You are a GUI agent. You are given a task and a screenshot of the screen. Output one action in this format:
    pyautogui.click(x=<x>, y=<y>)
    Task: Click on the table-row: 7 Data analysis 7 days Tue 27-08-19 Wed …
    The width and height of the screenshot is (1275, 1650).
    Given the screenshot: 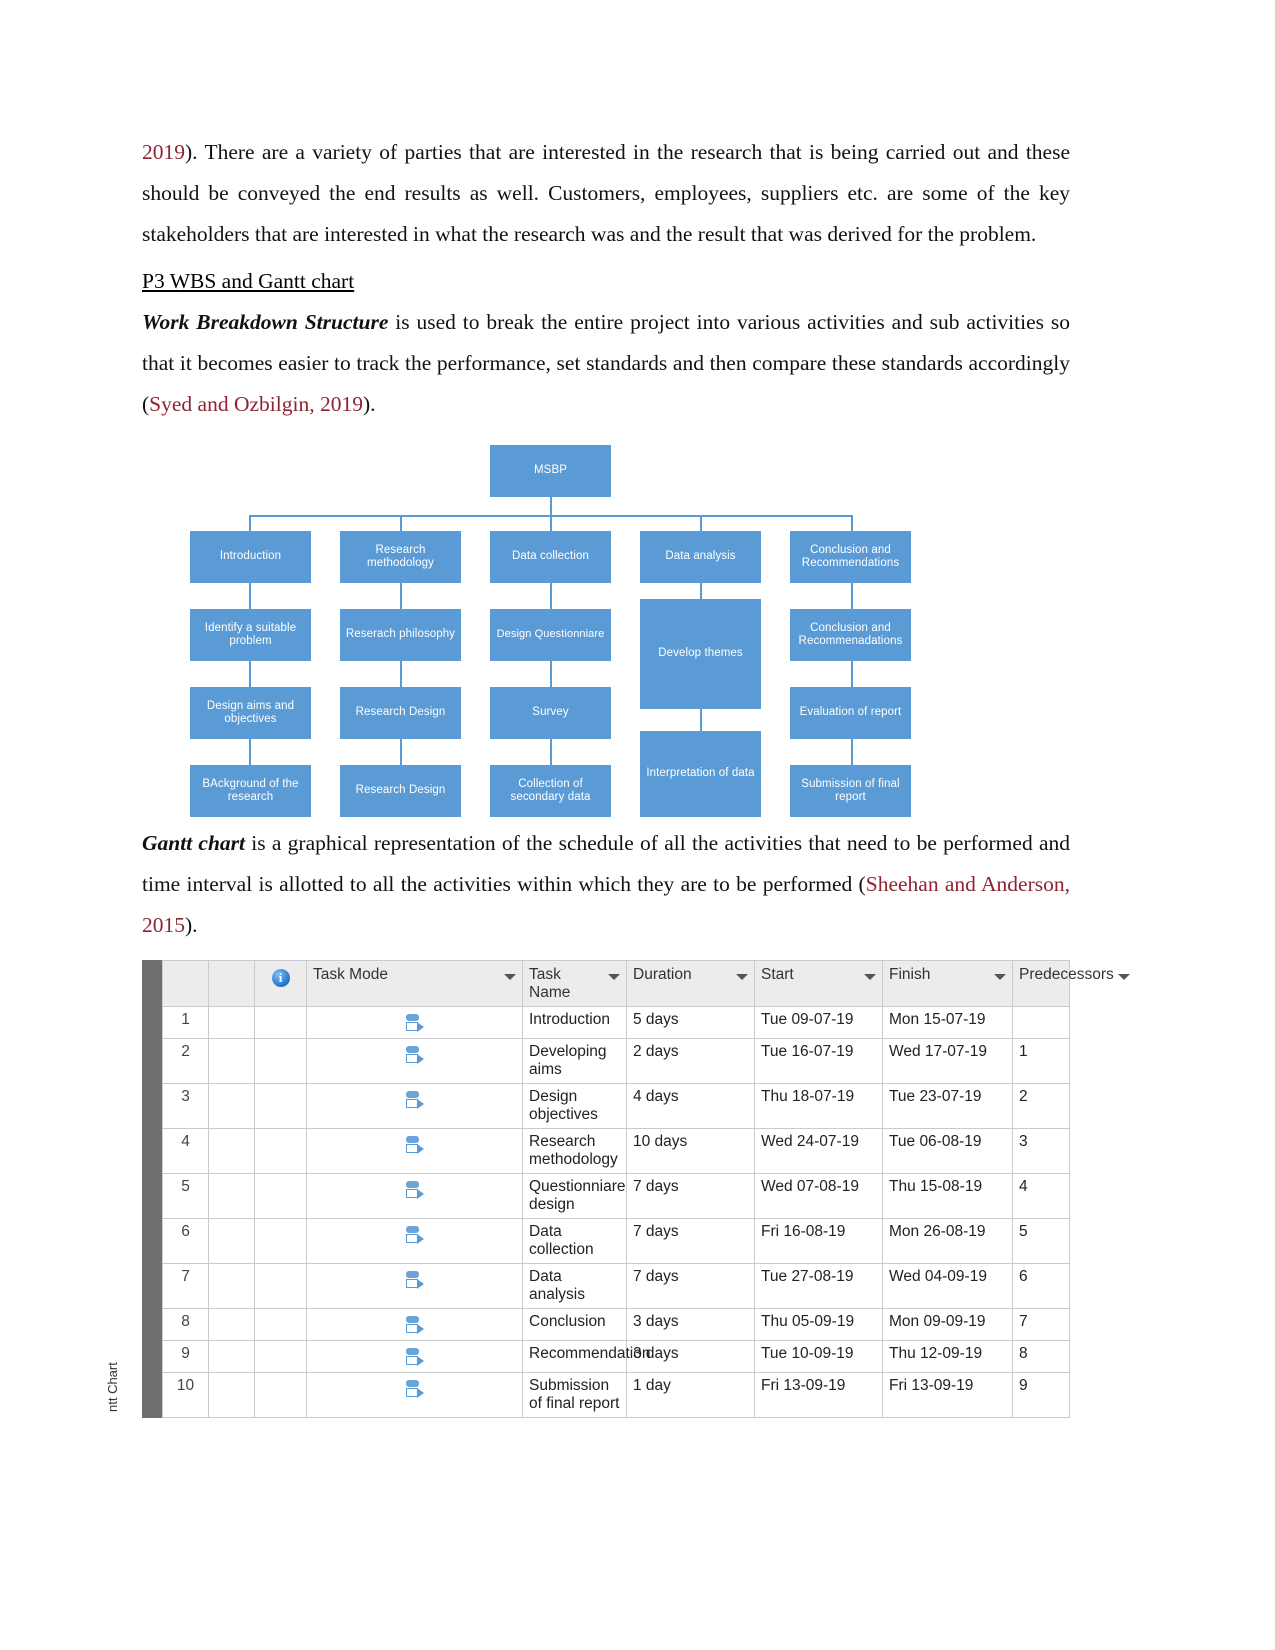 What is the action you would take?
    pyautogui.click(x=616, y=1286)
    